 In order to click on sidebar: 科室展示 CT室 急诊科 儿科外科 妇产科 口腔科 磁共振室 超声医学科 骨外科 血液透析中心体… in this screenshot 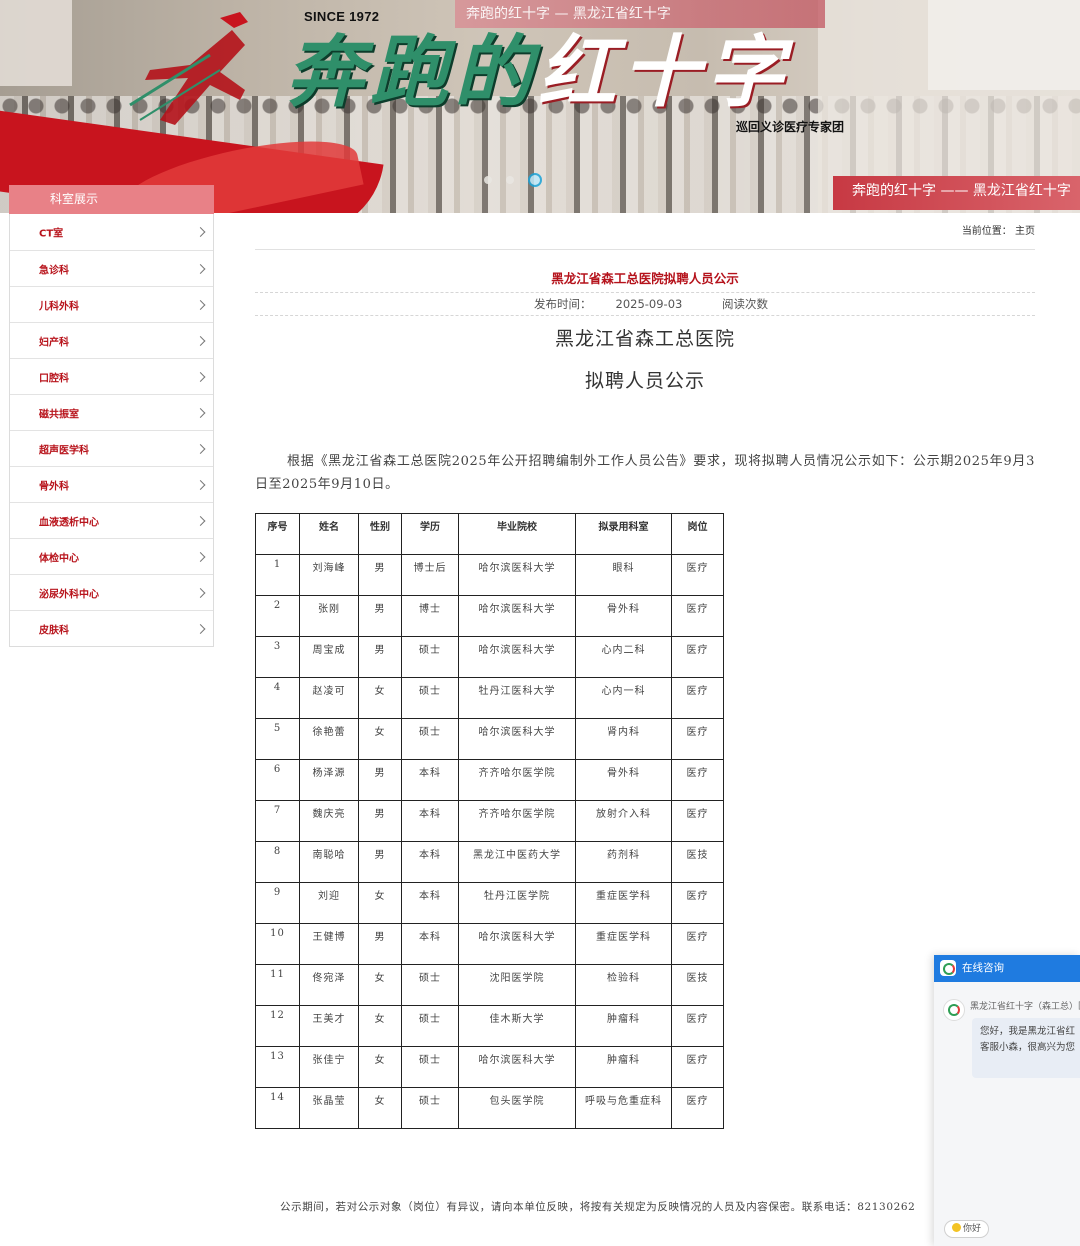, I will do `click(111, 416)`.